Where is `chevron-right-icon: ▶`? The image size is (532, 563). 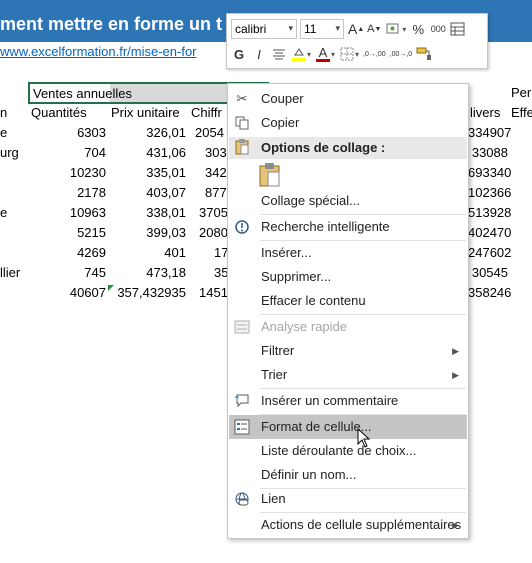 chevron-right-icon: ▶ is located at coordinates (455, 525).